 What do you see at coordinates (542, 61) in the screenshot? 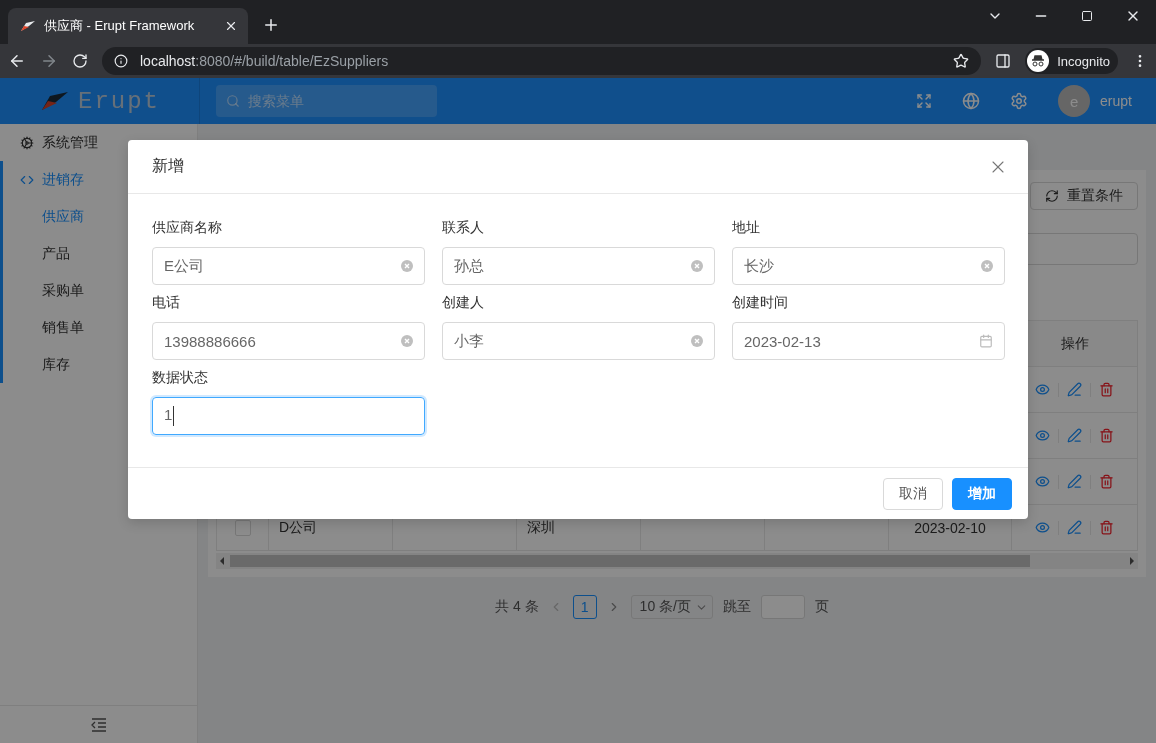
I see `address-bar: localhost:8080/#/build/table/EzSuppliers` at bounding box center [542, 61].